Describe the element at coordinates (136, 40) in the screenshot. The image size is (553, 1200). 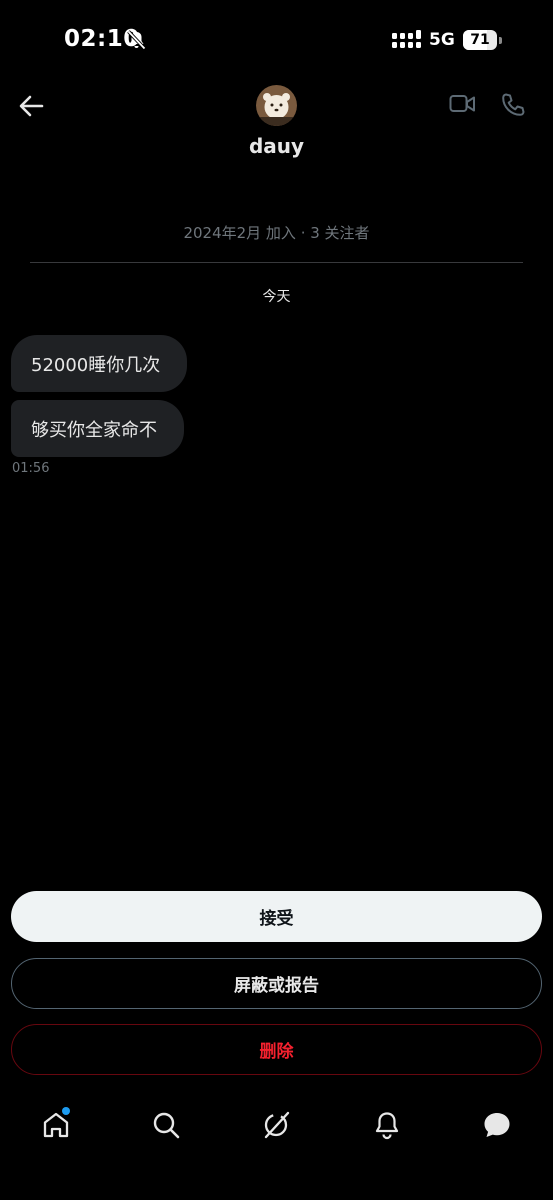
I see `bell-slash-icon` at that location.